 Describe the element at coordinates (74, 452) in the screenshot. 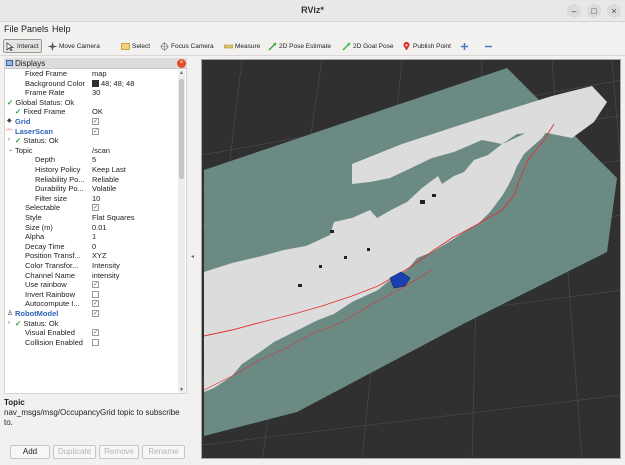

I see `duplicate-button: Duplicate` at that location.